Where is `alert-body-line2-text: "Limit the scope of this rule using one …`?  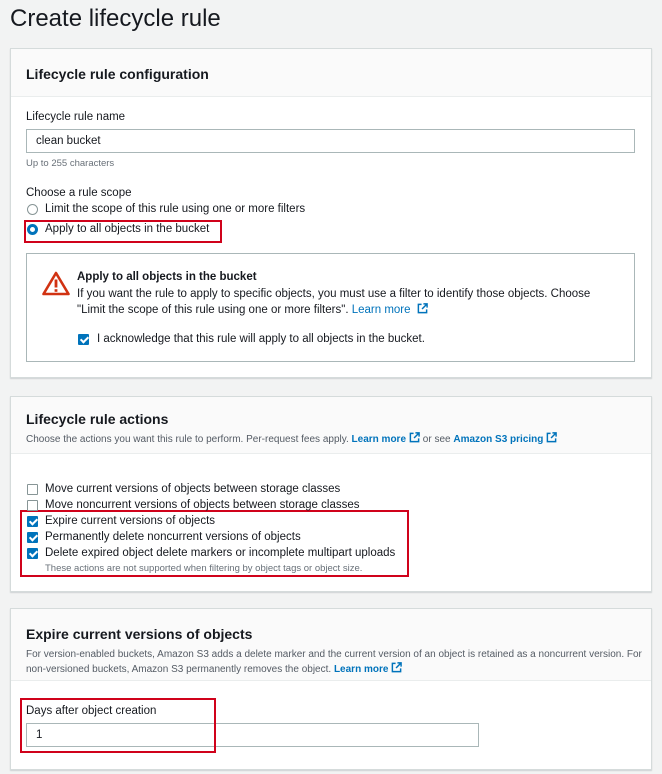 alert-body-line2-text: "Limit the scope of this rule using one … is located at coordinates (213, 310).